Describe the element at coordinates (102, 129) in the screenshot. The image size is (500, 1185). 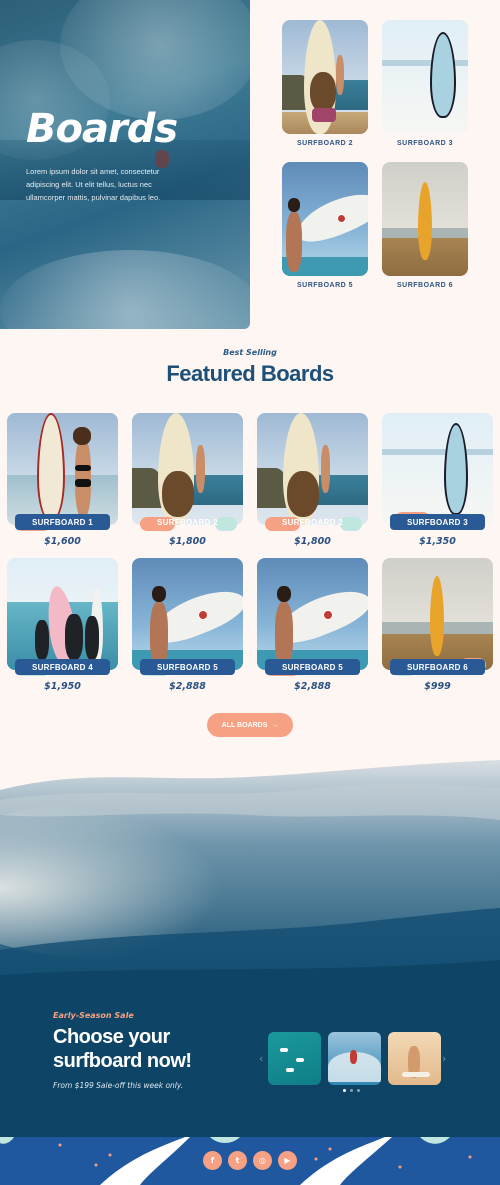
I see `hero-title: Boards` at that location.